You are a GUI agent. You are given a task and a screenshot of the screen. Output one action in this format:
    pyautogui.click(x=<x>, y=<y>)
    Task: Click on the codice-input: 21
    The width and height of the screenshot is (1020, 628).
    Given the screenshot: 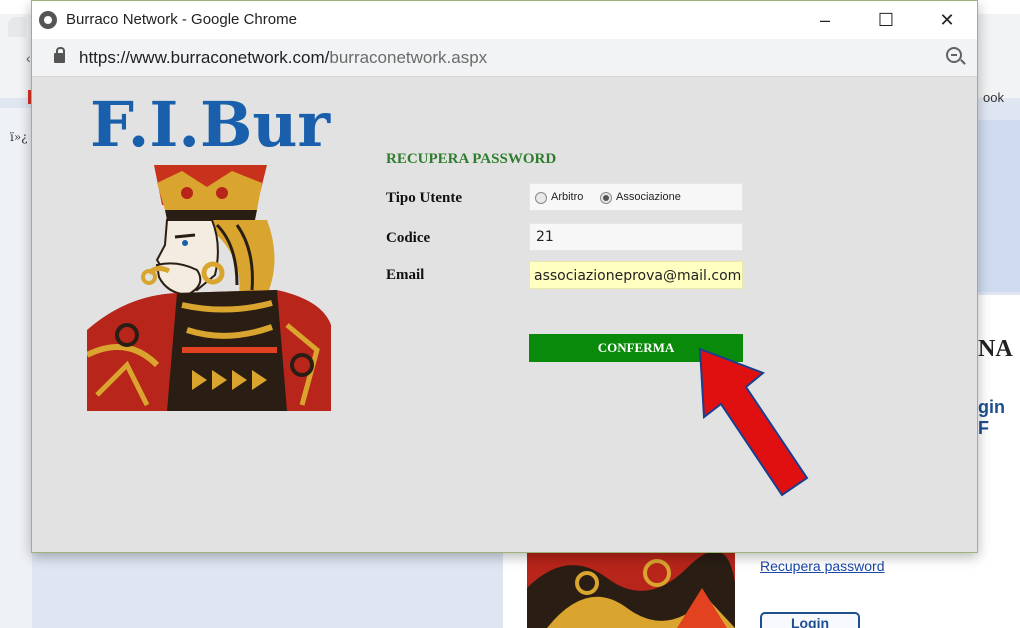 What is the action you would take?
    pyautogui.click(x=636, y=237)
    